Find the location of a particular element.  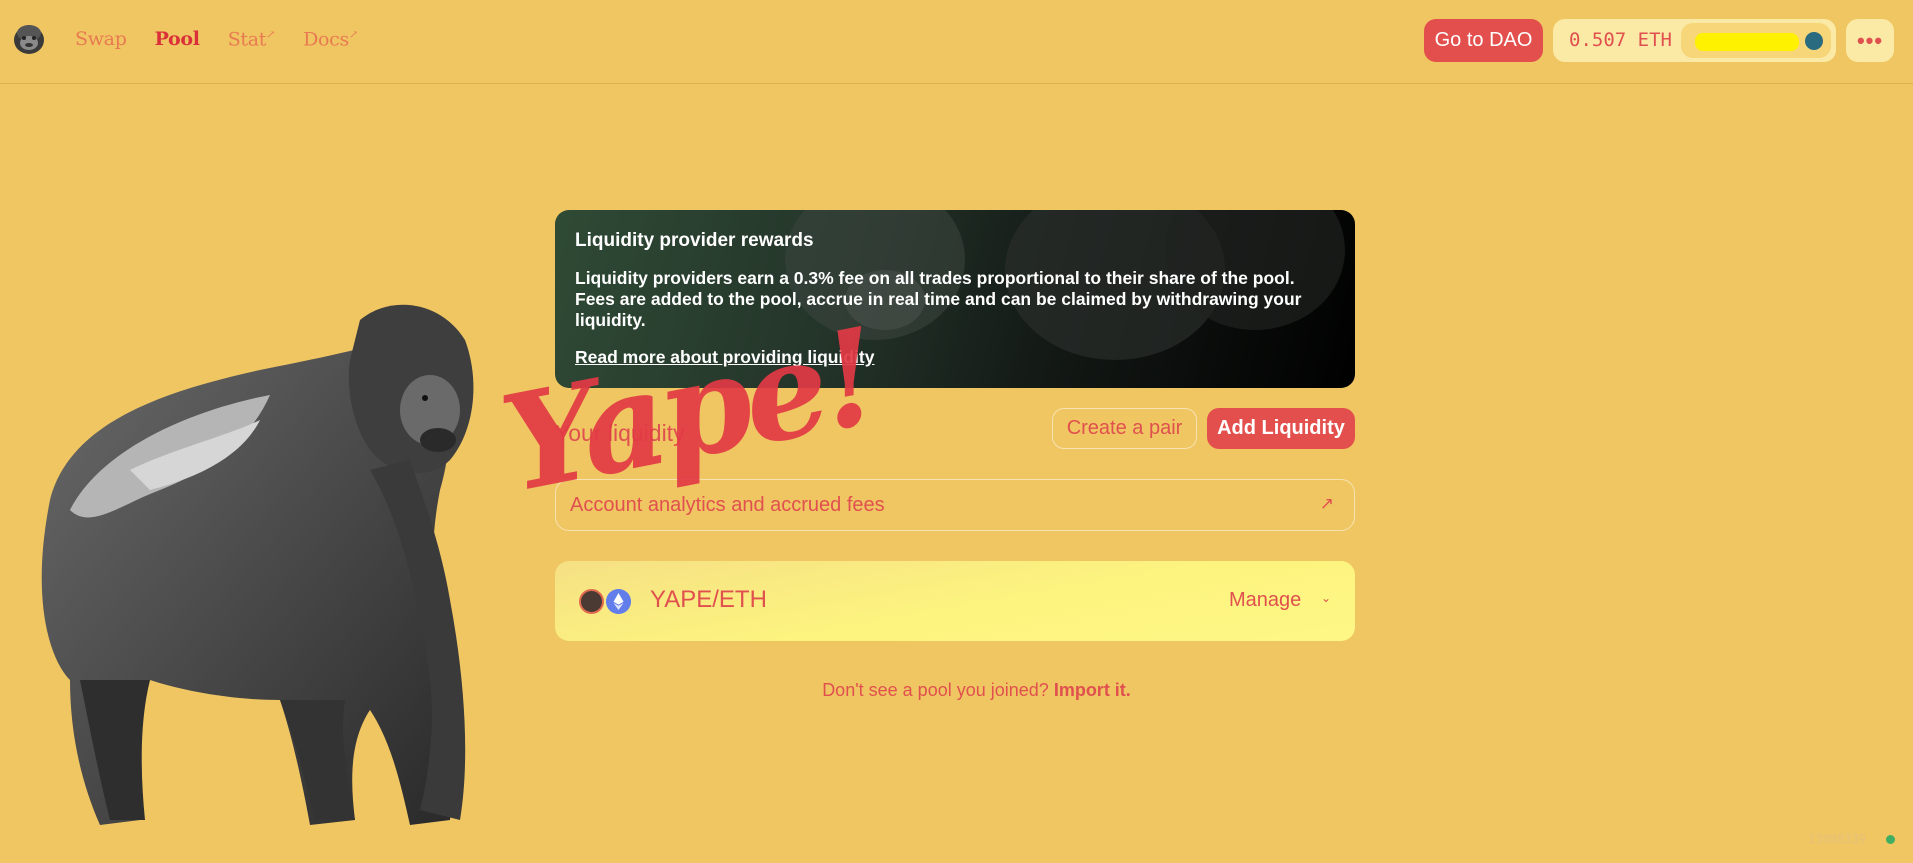

card-title: Liquidity provider rewards is located at coordinates (694, 240).